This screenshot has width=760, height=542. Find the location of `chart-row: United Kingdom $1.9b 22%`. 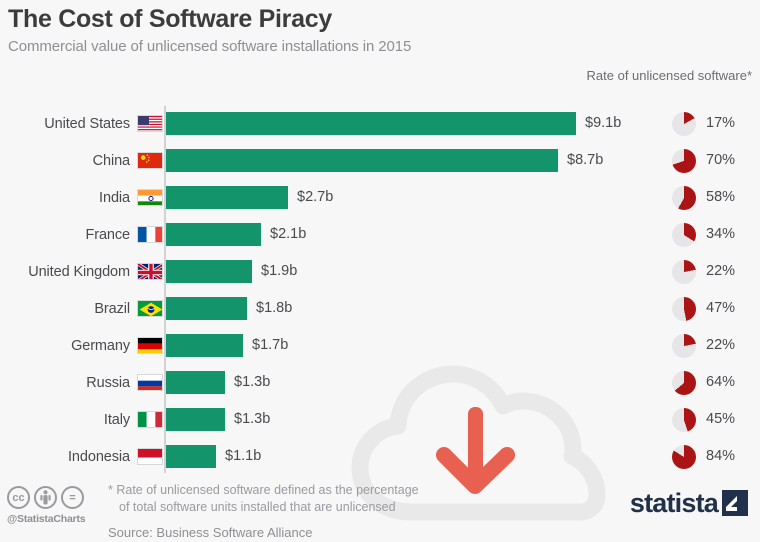

chart-row: United Kingdom $1.9b 22% is located at coordinates (380, 271).